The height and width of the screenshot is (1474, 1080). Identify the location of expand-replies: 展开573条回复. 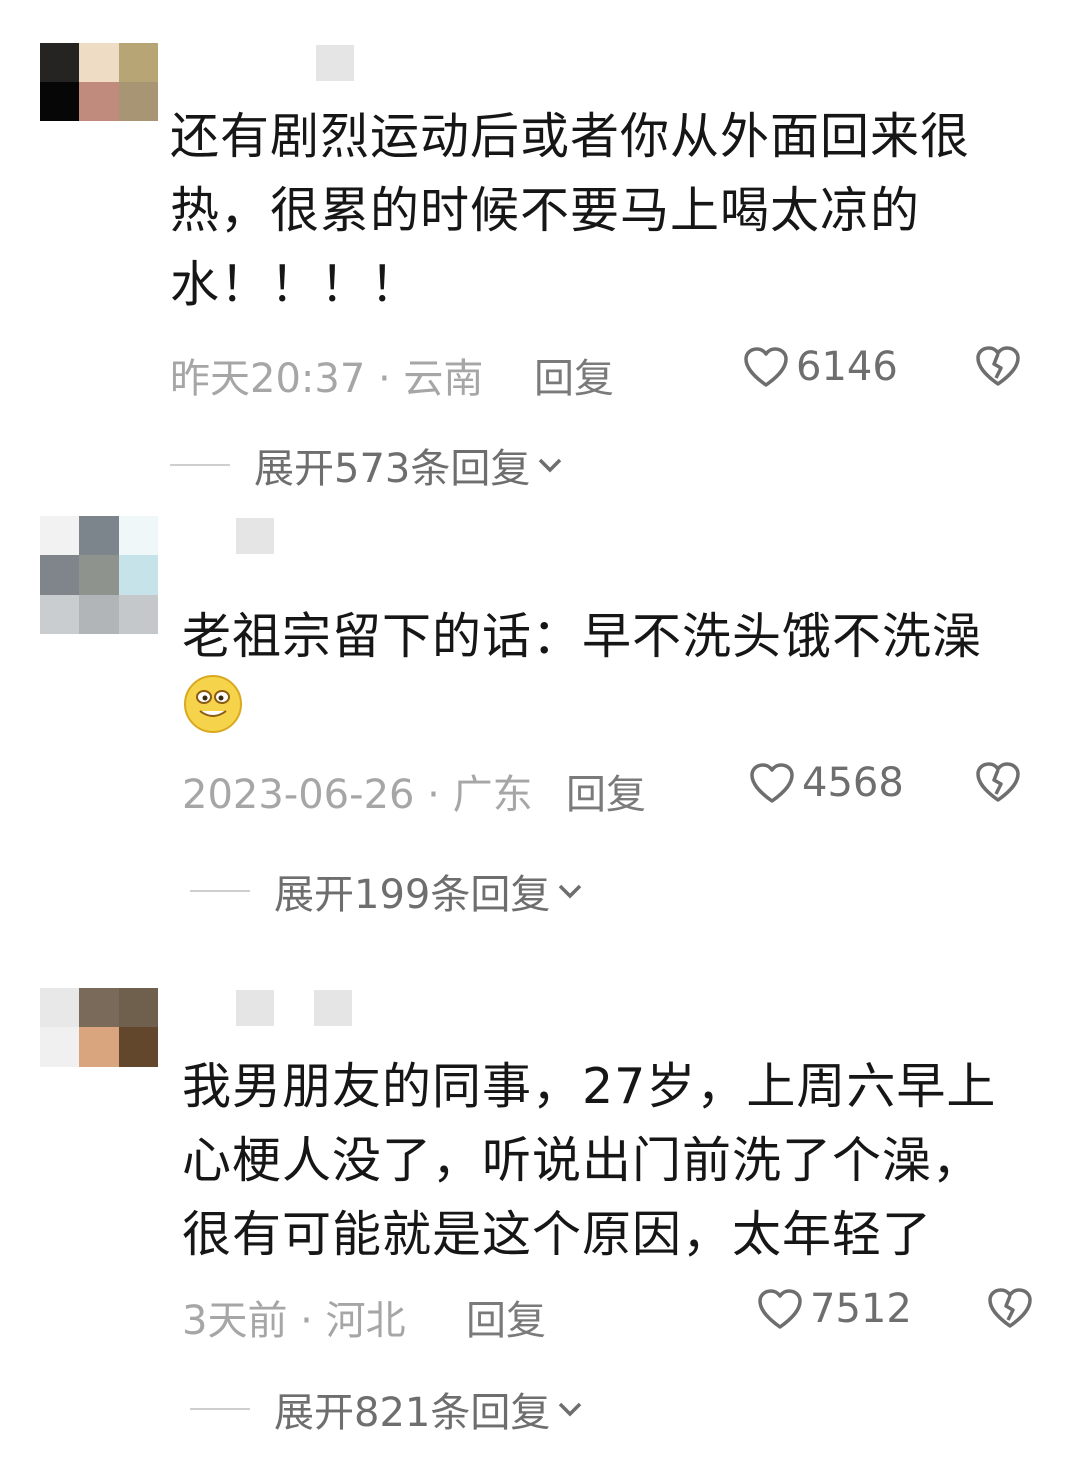
(367, 465).